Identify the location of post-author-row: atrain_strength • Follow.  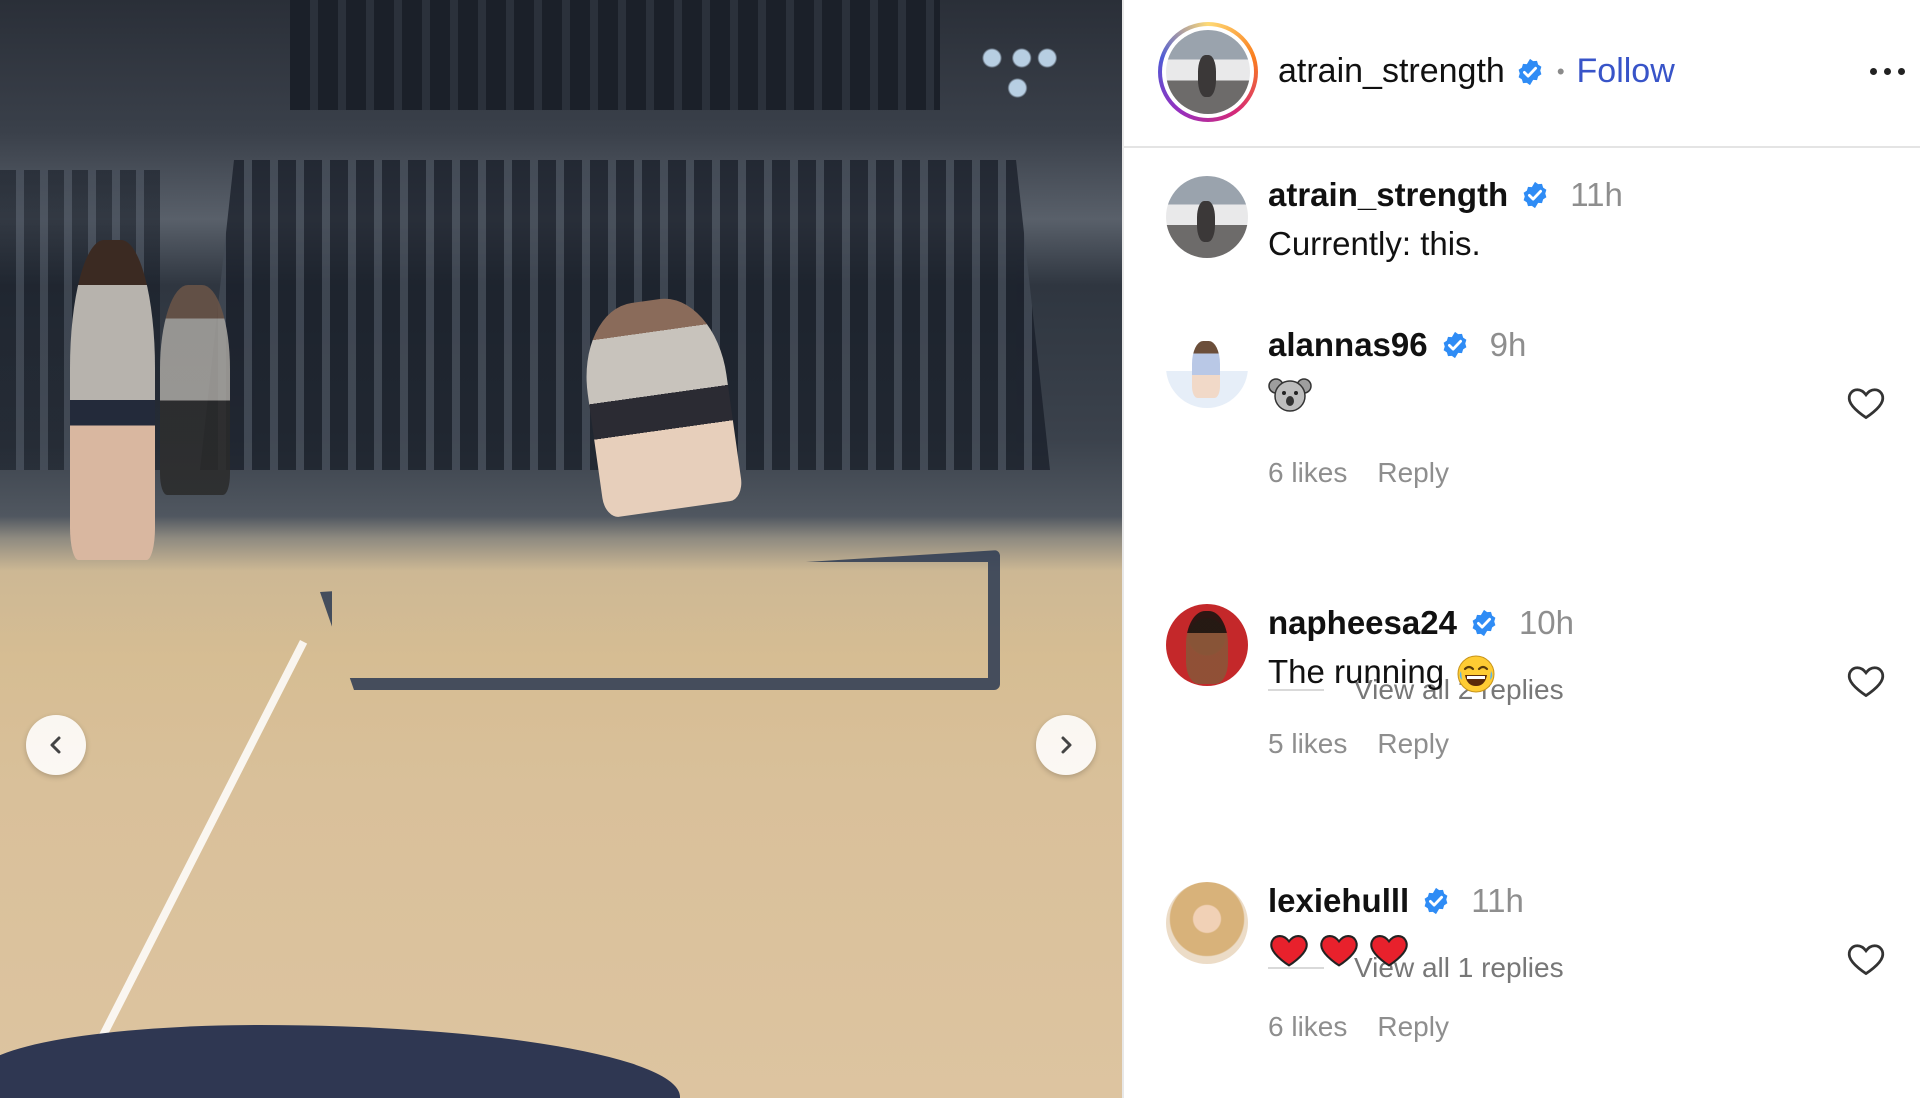
(1476, 71).